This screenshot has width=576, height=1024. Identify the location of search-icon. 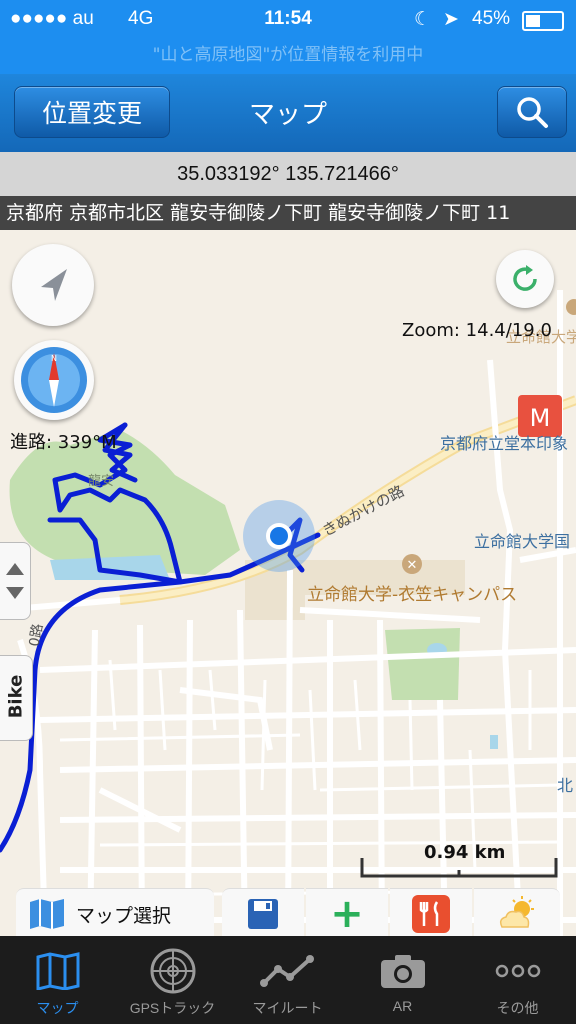
(532, 112).